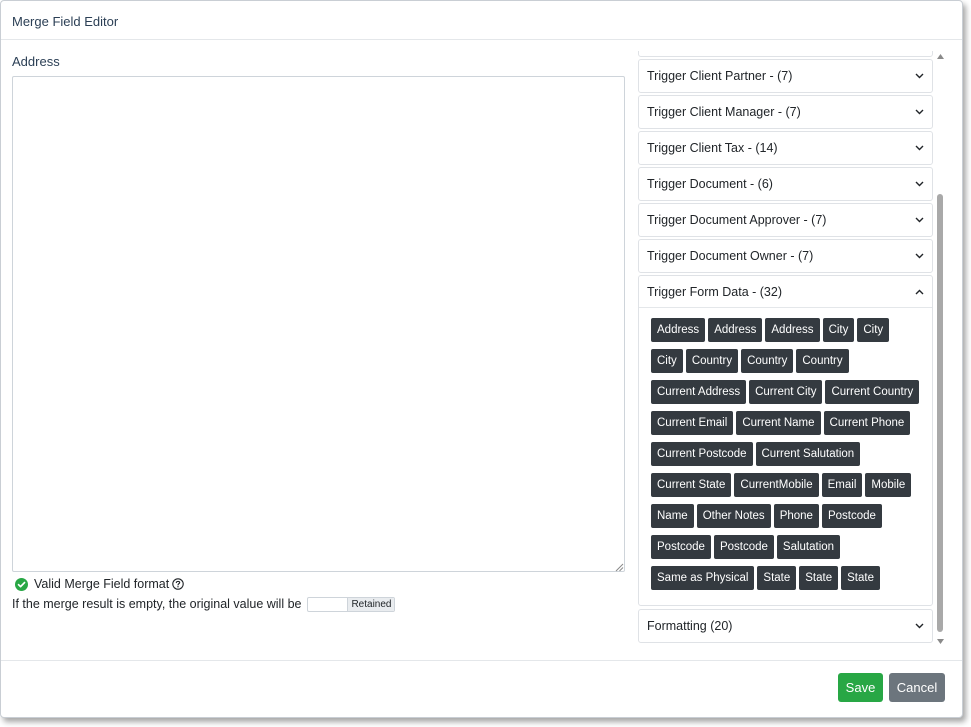 The width and height of the screenshot is (971, 727). I want to click on merge-field-tag: Current Postcode, so click(702, 454).